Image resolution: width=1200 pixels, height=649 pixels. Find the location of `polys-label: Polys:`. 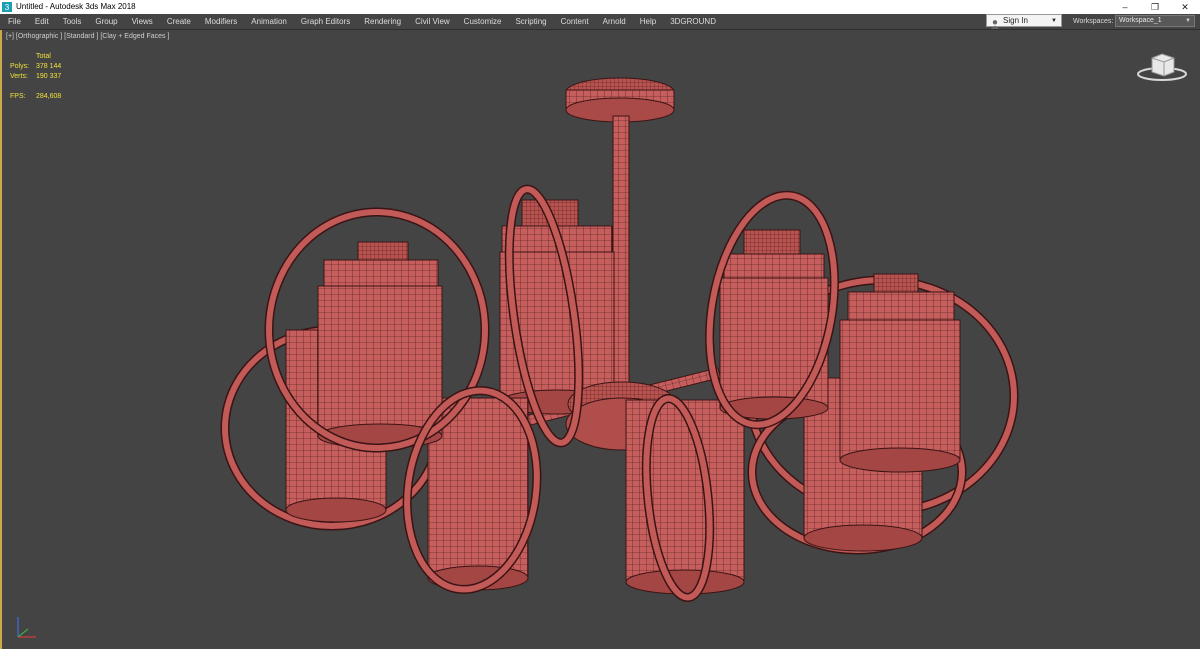

polys-label: Polys: is located at coordinates (20, 66).